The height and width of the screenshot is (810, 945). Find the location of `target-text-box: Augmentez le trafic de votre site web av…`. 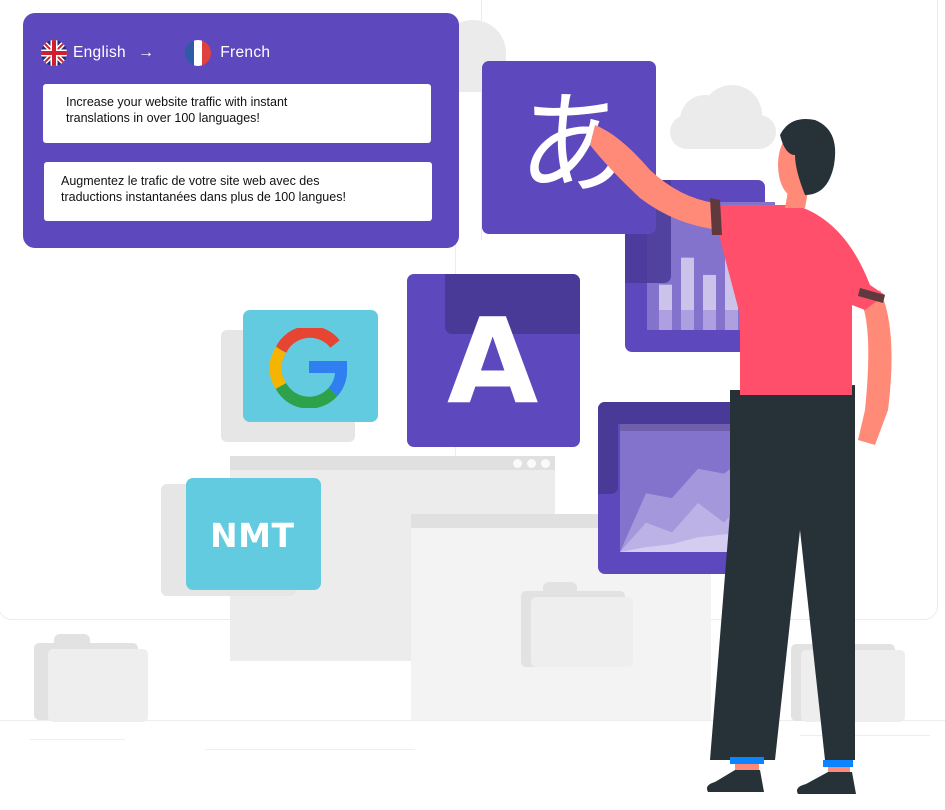

target-text-box: Augmentez le trafic de votre site web av… is located at coordinates (238, 191).